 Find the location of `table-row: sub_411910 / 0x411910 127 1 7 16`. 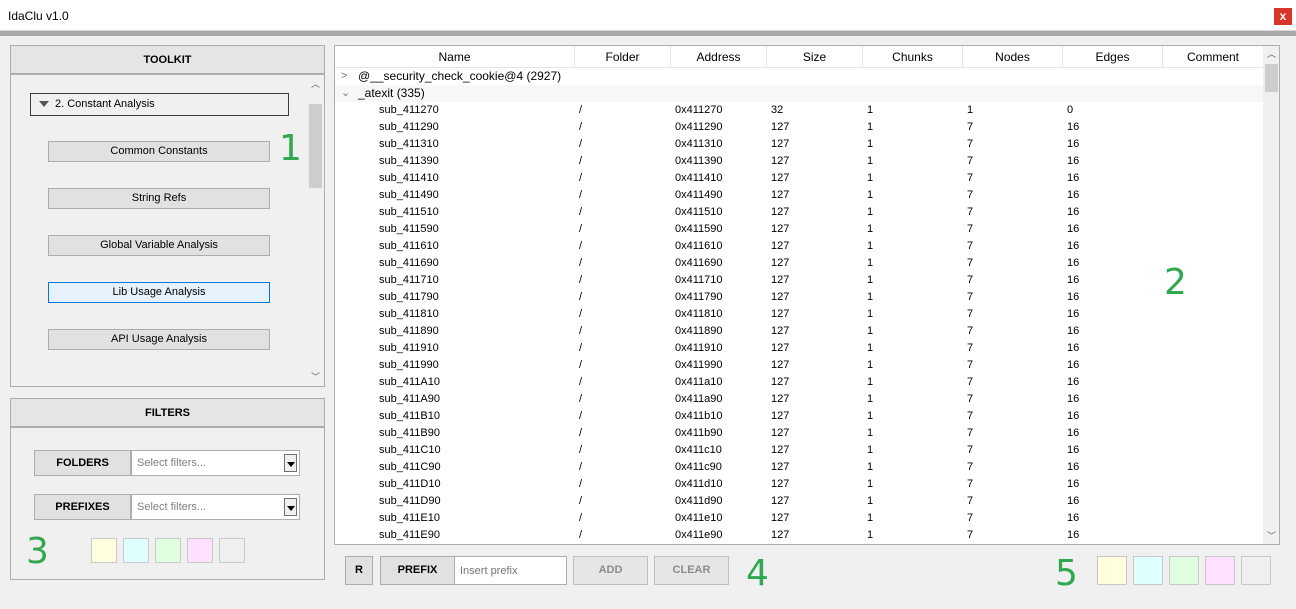

table-row: sub_411910 / 0x411910 127 1 7 16 is located at coordinates (799, 348).